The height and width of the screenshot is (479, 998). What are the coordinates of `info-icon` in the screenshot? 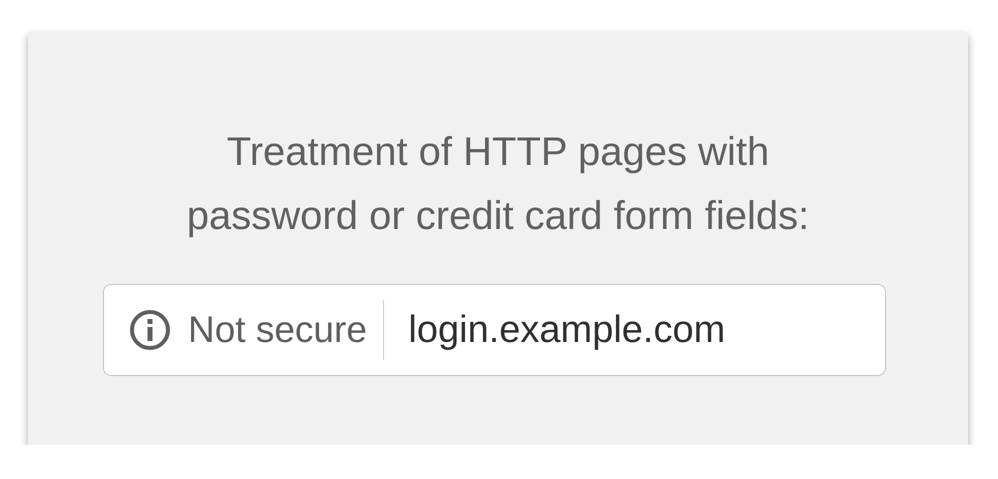 It's located at (150, 330).